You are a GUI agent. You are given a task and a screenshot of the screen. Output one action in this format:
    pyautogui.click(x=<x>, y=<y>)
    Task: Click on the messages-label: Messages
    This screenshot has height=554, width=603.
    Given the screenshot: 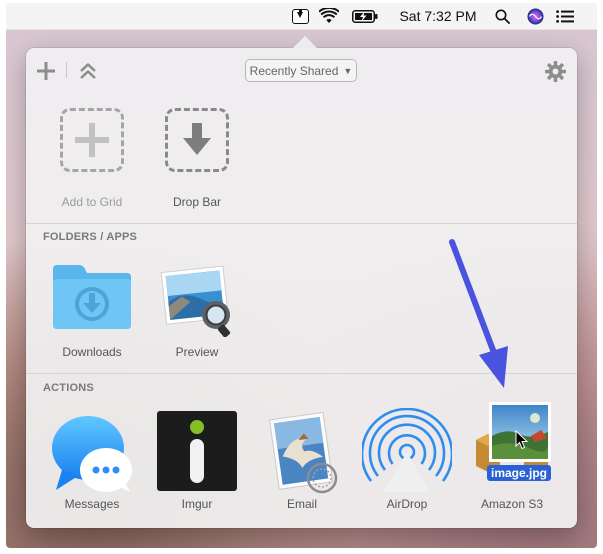 What is the action you would take?
    pyautogui.click(x=92, y=504)
    